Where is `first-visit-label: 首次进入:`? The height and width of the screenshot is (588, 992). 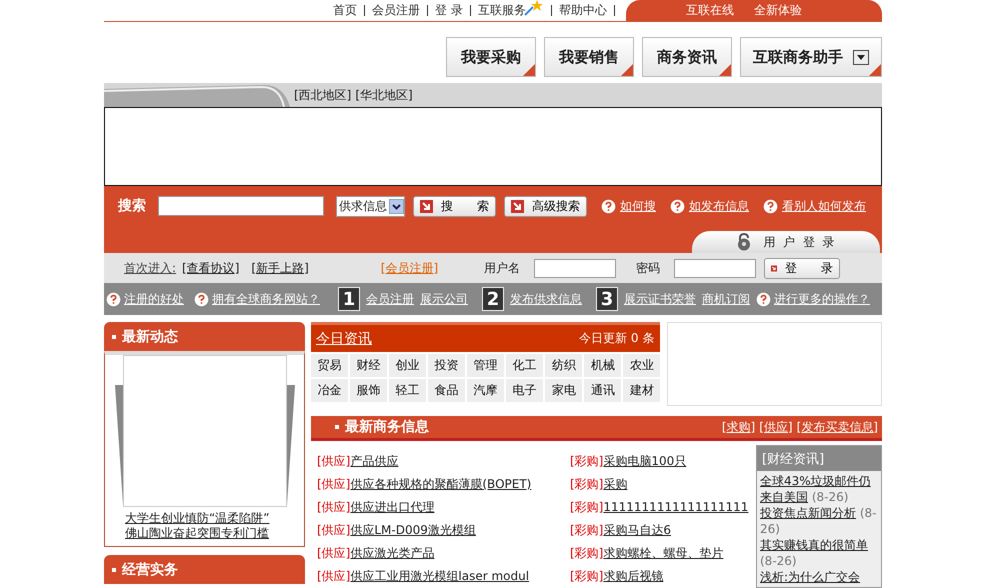 first-visit-label: 首次进入: is located at coordinates (150, 268).